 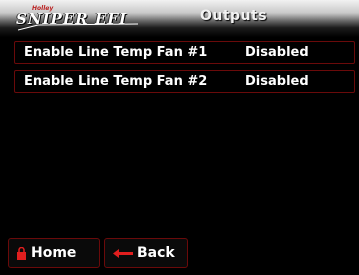 I want to click on page-title: Outputs, so click(x=234, y=16).